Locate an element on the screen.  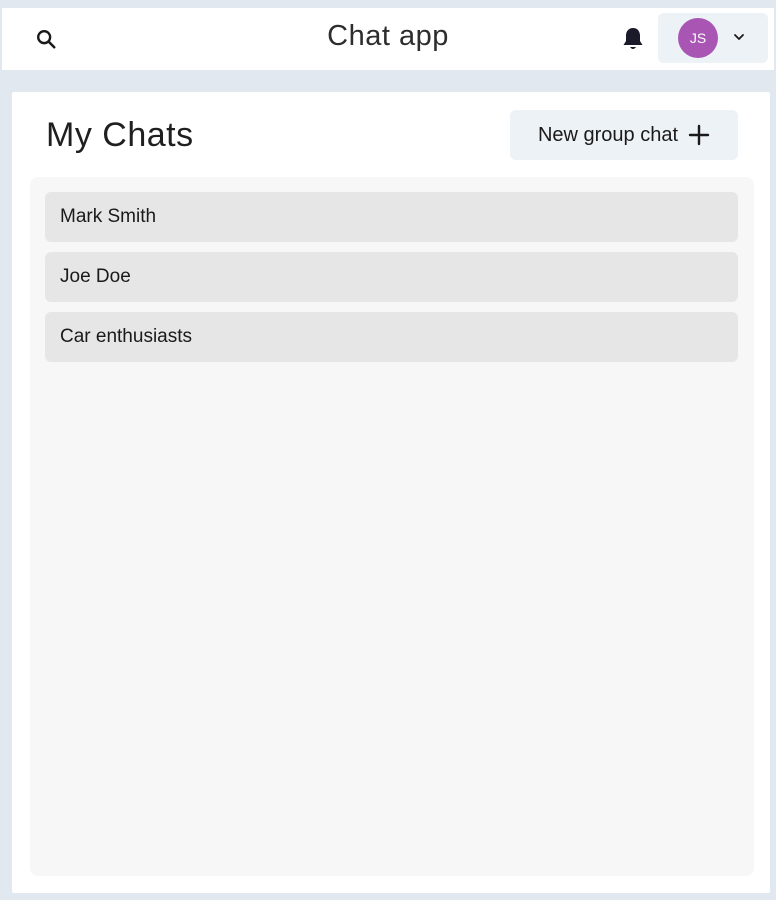
avatar-initials: JS is located at coordinates (698, 38).